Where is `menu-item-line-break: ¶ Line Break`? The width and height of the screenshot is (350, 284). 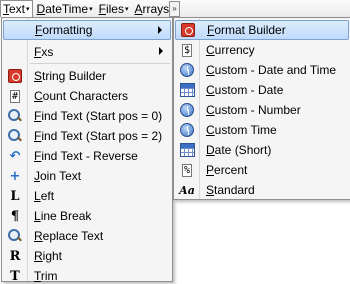 menu-item-line-break: ¶ Line Break is located at coordinates (87, 216).